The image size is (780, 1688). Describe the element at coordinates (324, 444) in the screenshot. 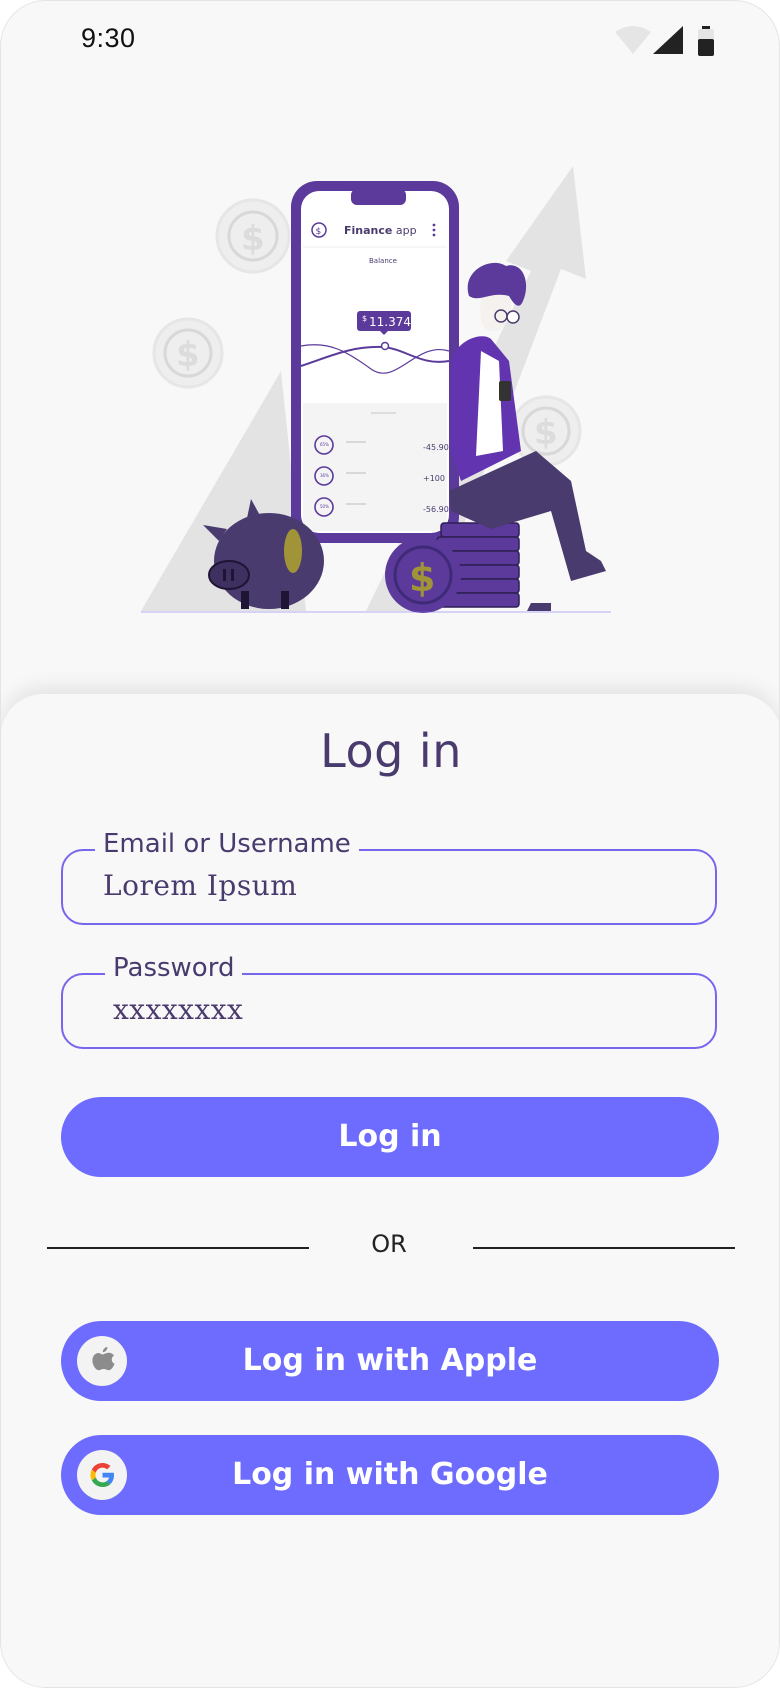

I see `ring-label-1: 65%` at that location.